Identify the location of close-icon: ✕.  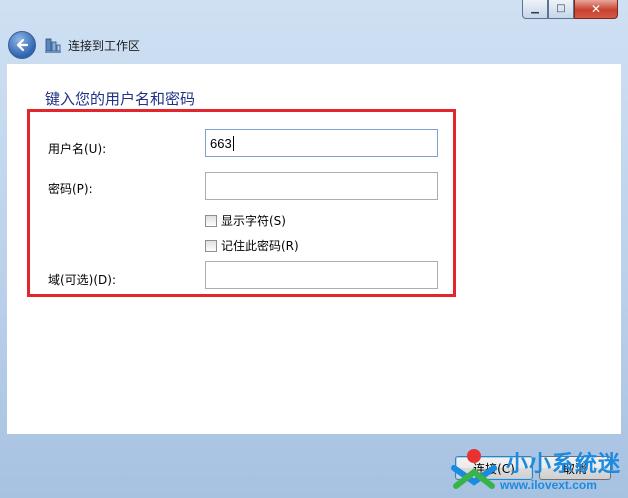
(596, 9).